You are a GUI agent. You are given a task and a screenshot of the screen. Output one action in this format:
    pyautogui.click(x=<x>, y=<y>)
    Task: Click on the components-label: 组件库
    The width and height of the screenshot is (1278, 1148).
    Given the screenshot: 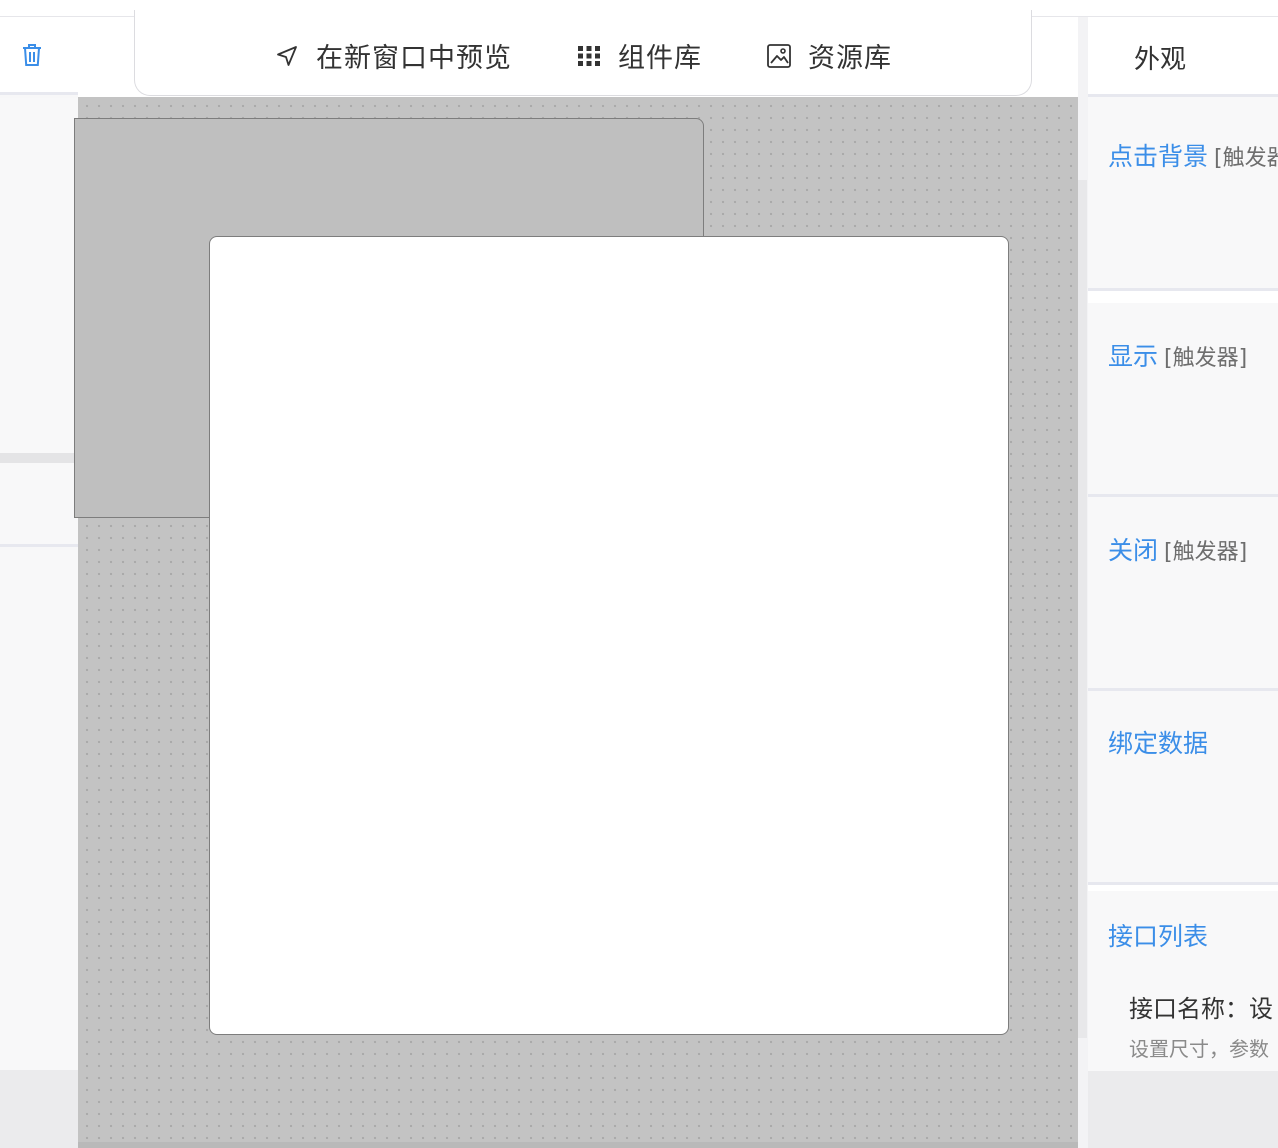 What is the action you would take?
    pyautogui.click(x=660, y=58)
    